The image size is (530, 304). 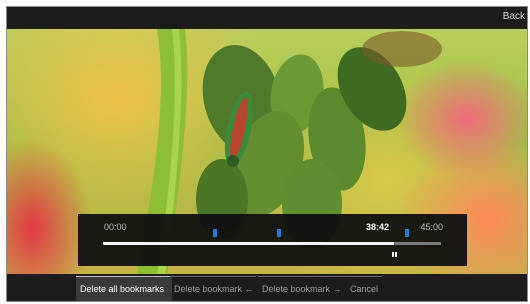 What do you see at coordinates (514, 16) in the screenshot?
I see `back-button: Back` at bounding box center [514, 16].